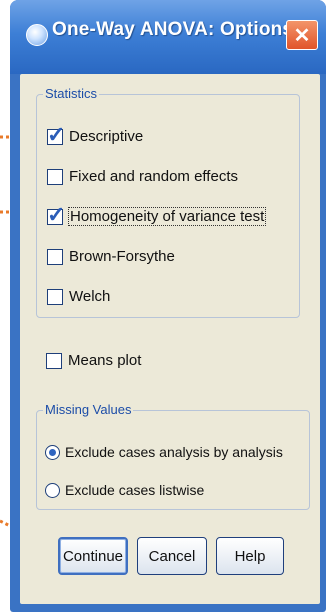  I want to click on homogeneity-option: ✓ Homogeneity of variance test, so click(157, 214).